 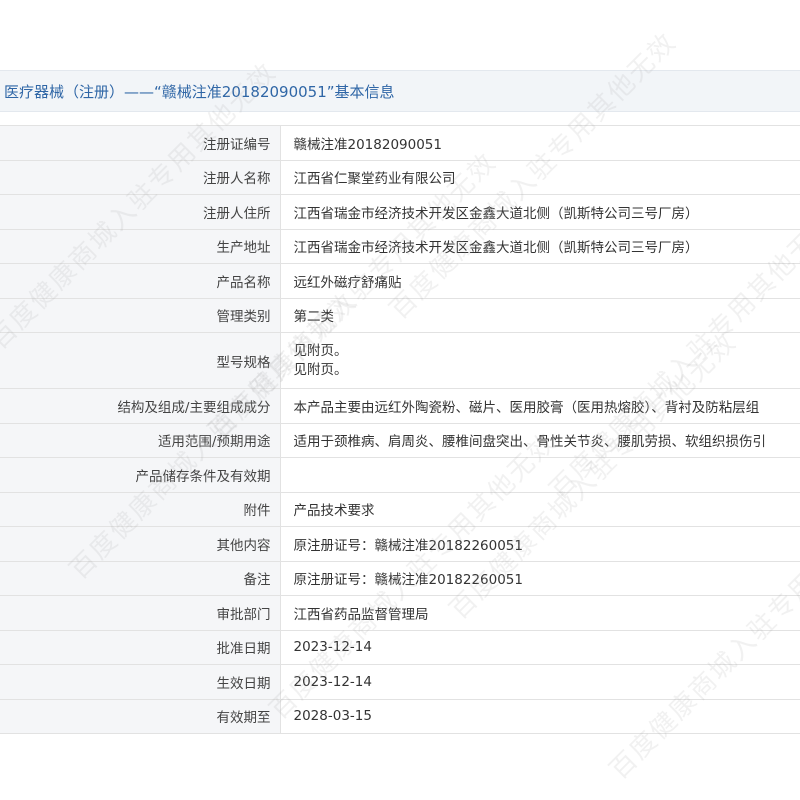 What do you see at coordinates (140, 716) in the screenshot?
I see `row-label: 有效期至` at bounding box center [140, 716].